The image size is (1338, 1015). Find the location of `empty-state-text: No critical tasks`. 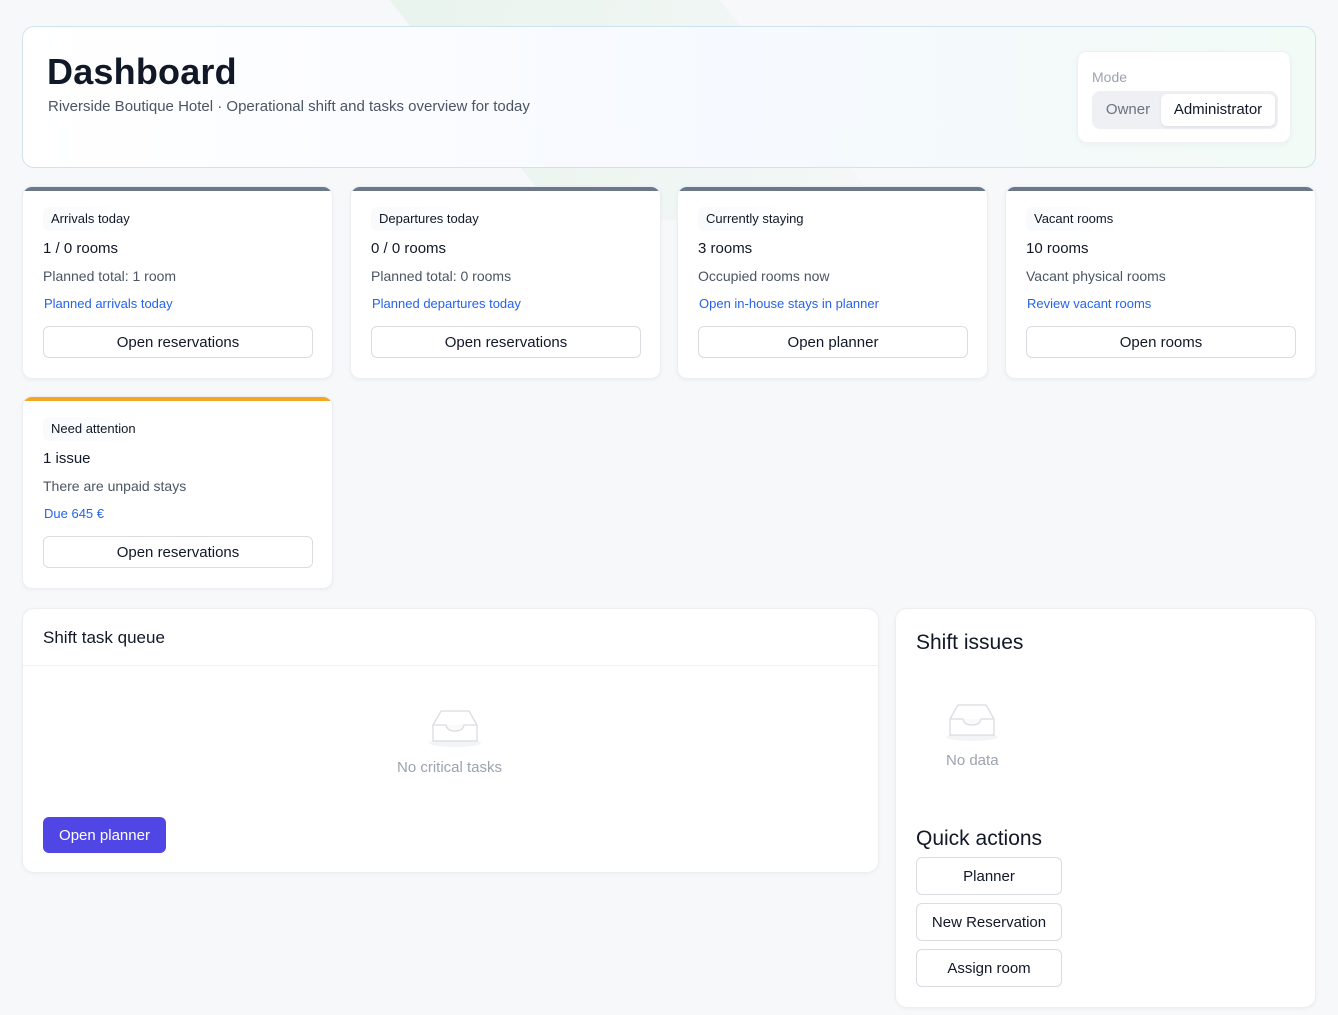

empty-state-text: No critical tasks is located at coordinates (450, 767).